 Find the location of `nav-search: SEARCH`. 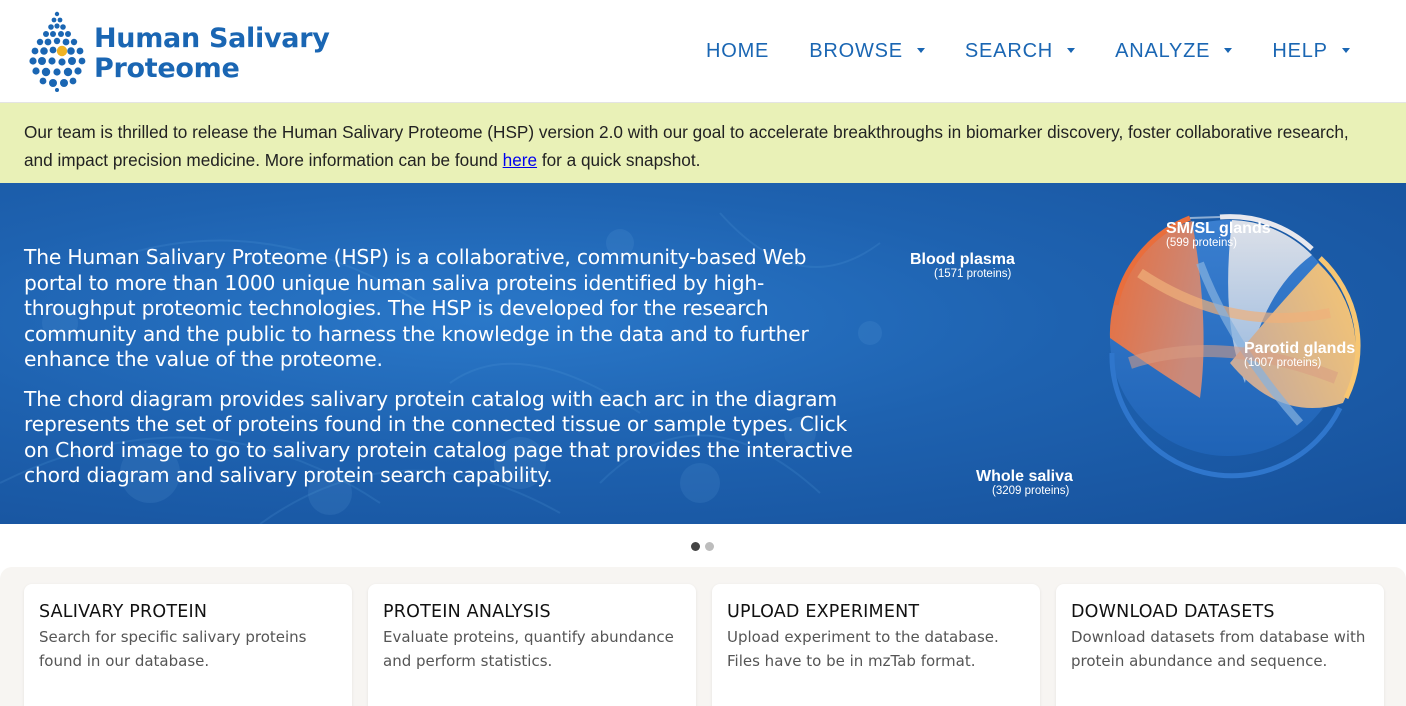

nav-search: SEARCH is located at coordinates (1020, 51).